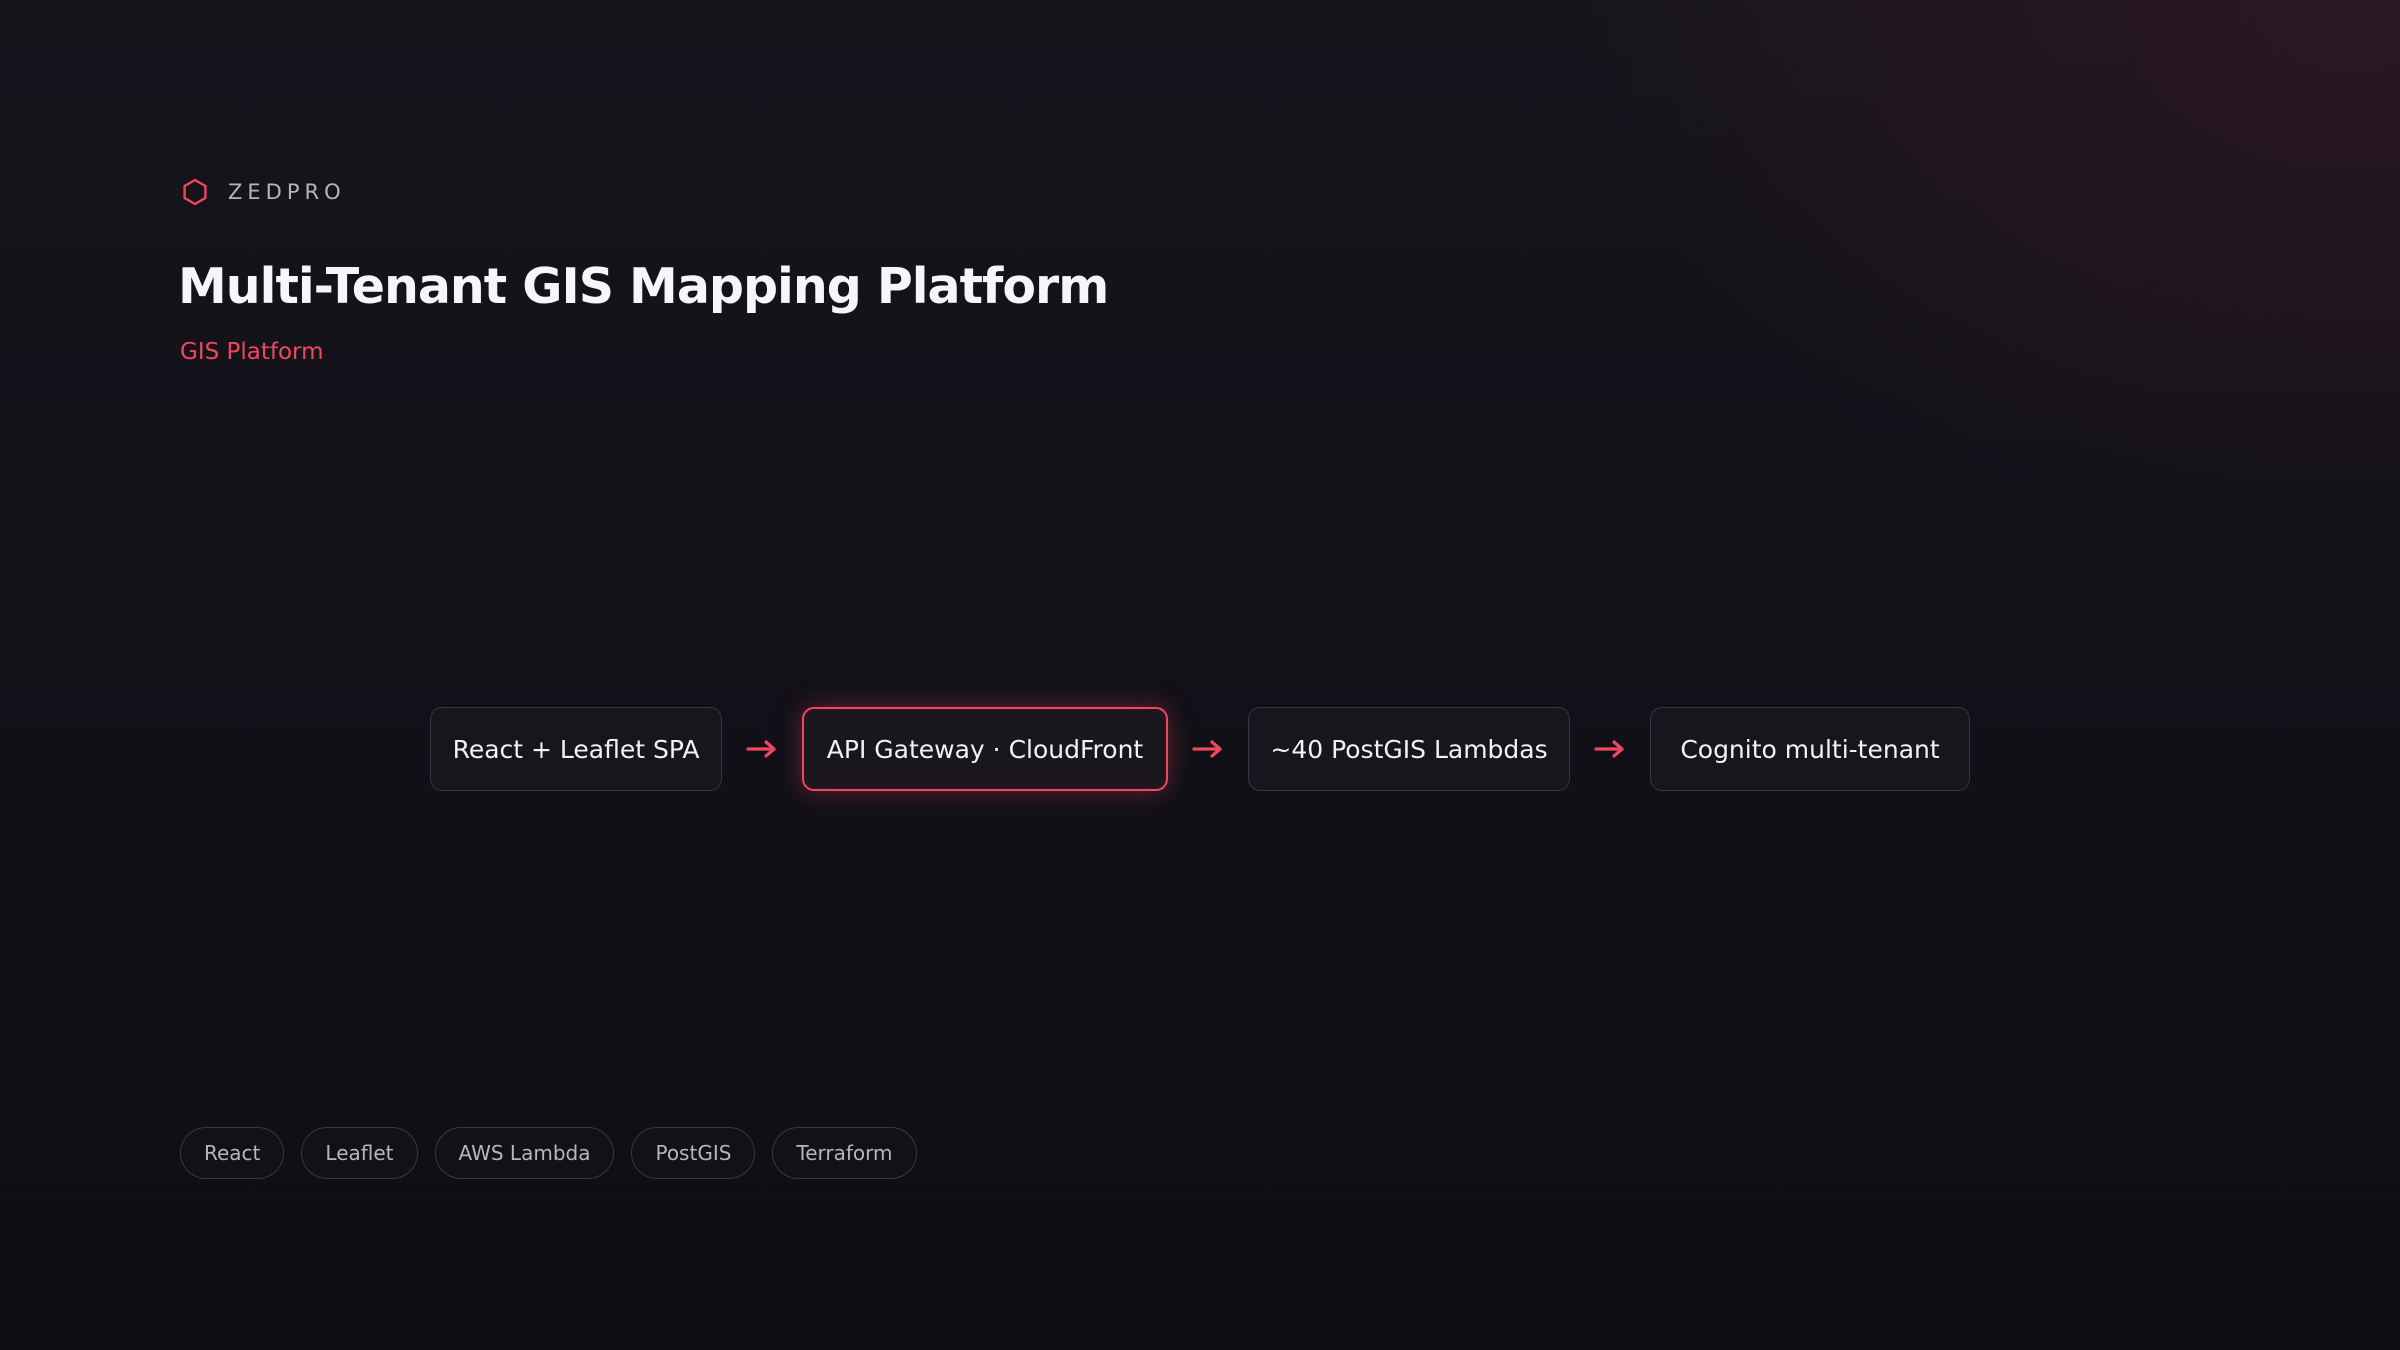  Describe the element at coordinates (985, 749) in the screenshot. I see `flow-node-gateway: API Gateway · CloudFront` at that location.